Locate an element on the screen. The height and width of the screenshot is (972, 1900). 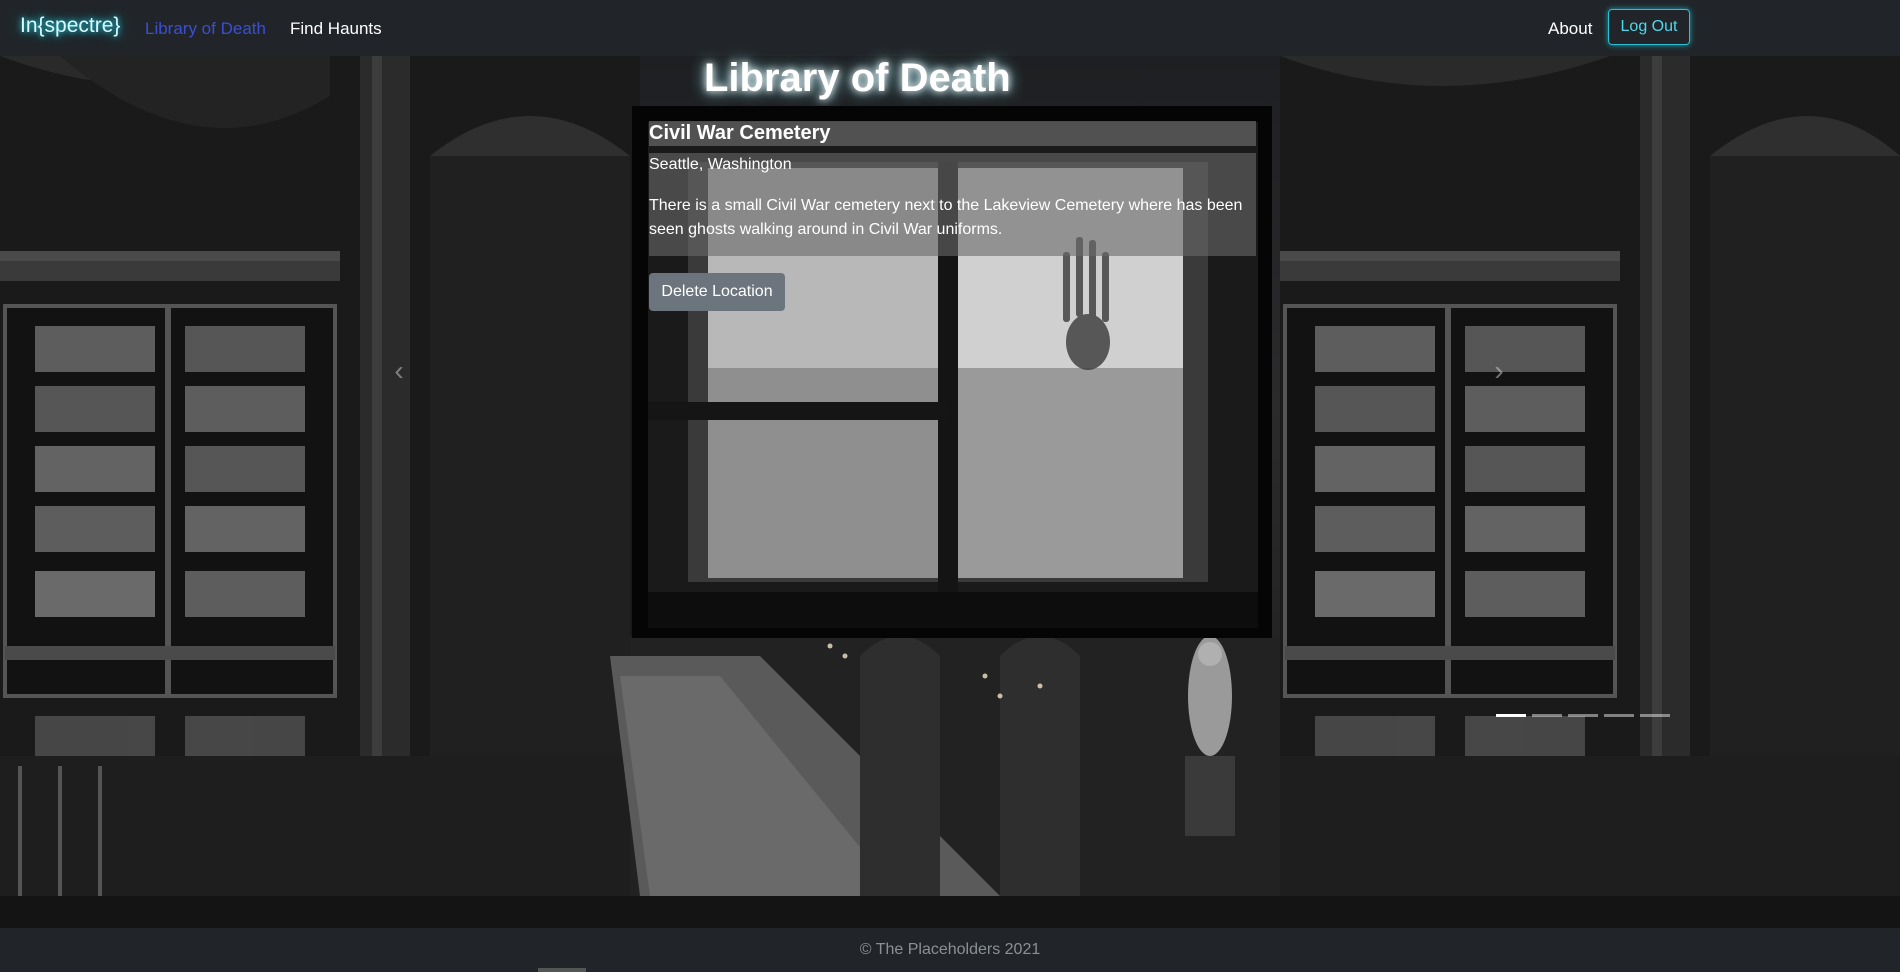
location-city: Seattle, Washington is located at coordinates (720, 164).